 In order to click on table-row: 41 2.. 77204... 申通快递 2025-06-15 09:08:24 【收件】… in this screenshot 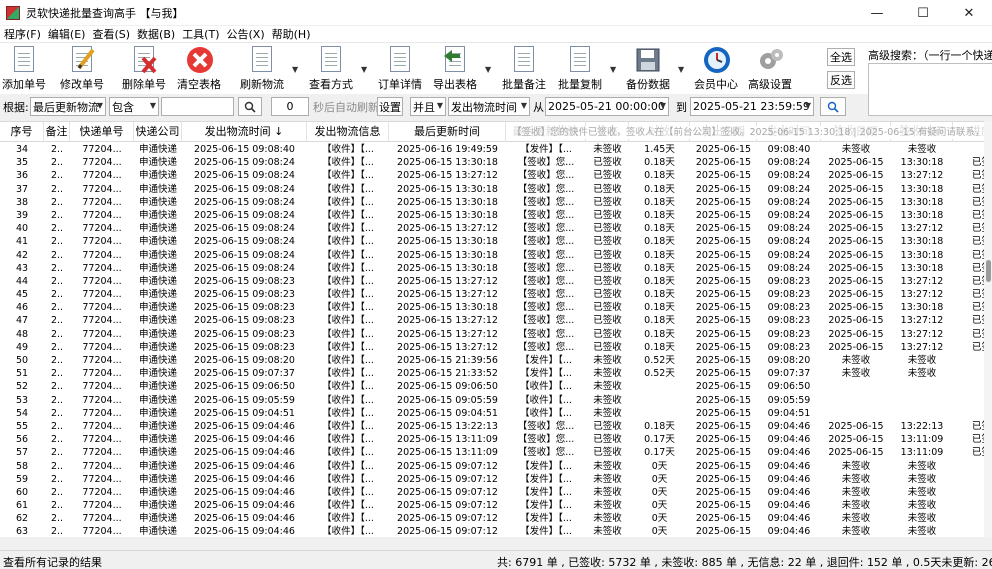, I will do `click(496, 241)`.